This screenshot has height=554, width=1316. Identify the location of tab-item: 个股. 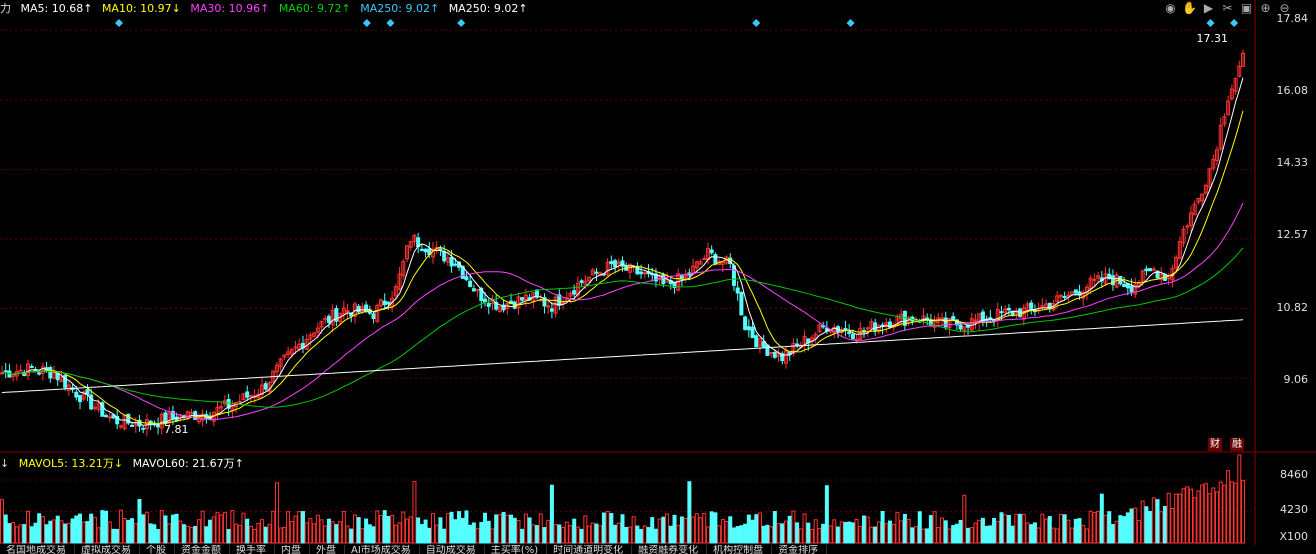
(157, 549).